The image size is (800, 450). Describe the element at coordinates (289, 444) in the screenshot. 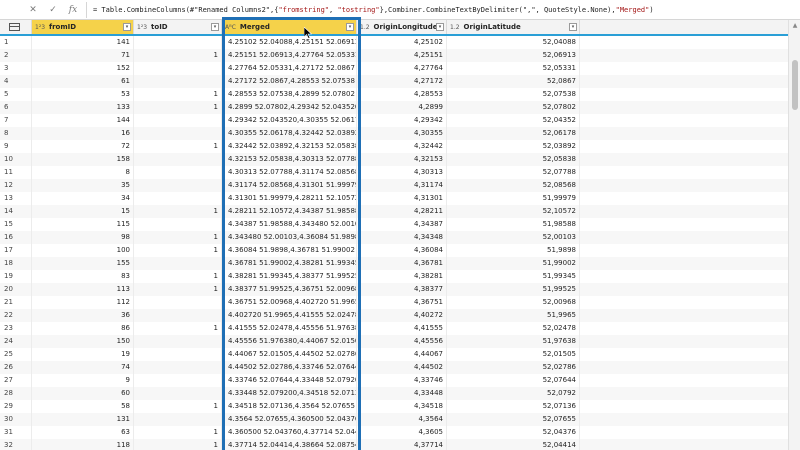

I see `cell-merged: 4.37714 52.04414,4.38664 52.08754` at that location.